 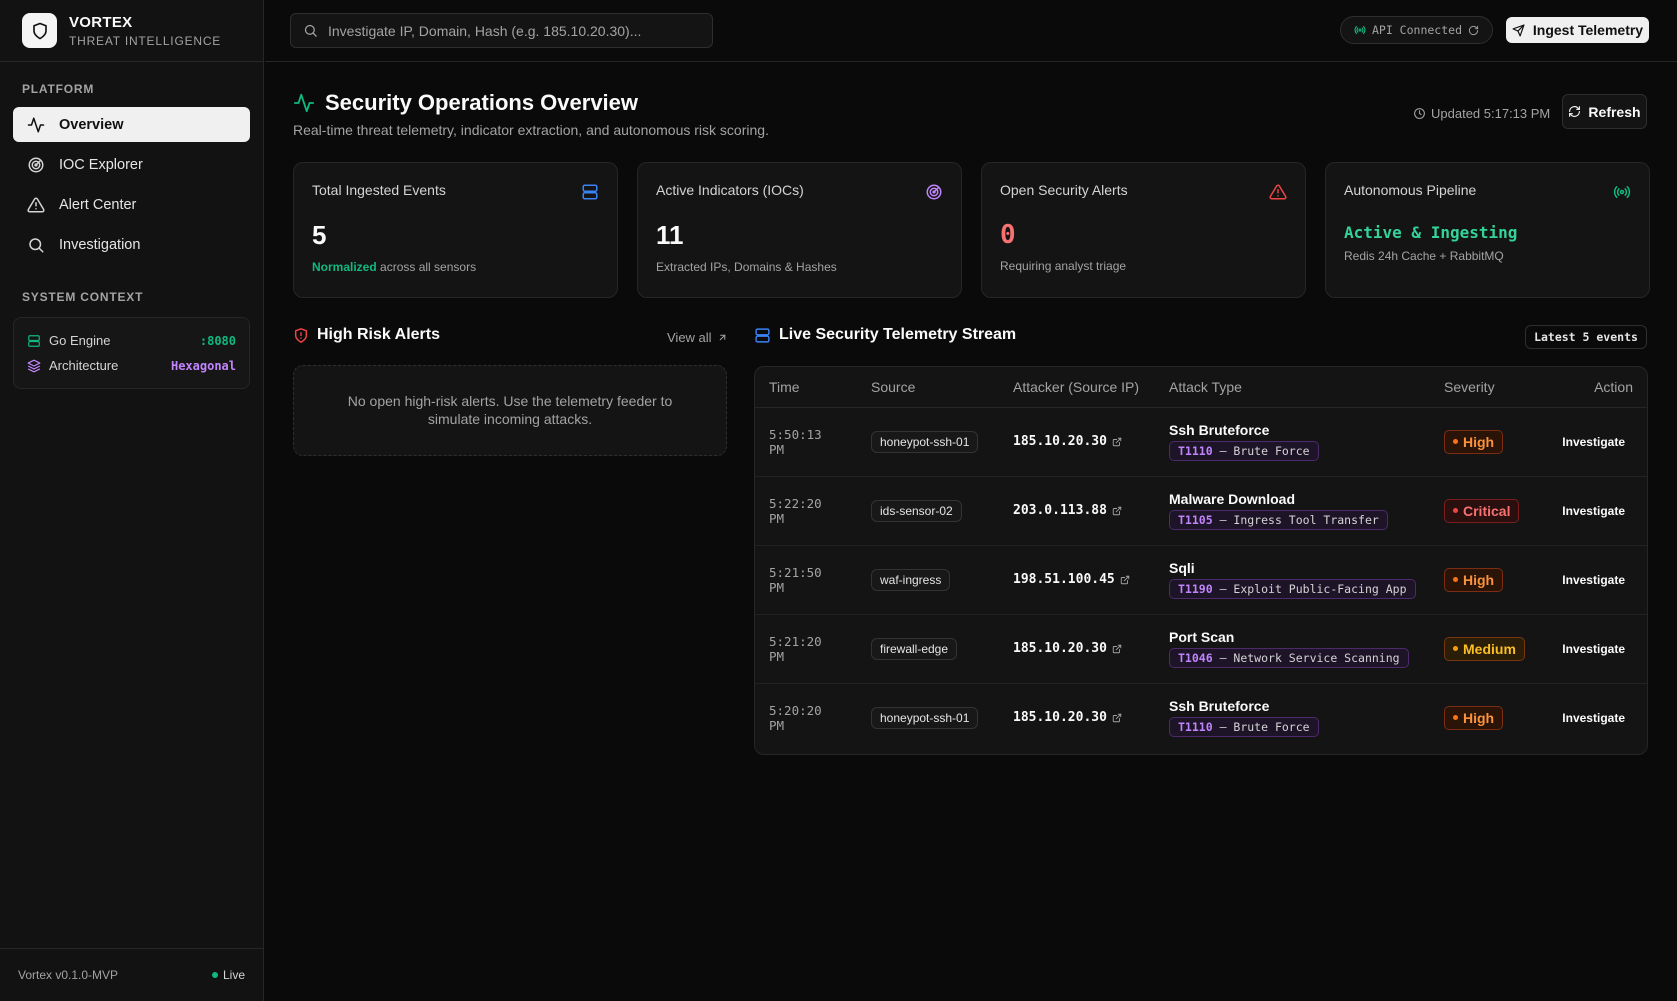 What do you see at coordinates (1219, 430) in the screenshot?
I see `attack-type: Ssh Bruteforce` at bounding box center [1219, 430].